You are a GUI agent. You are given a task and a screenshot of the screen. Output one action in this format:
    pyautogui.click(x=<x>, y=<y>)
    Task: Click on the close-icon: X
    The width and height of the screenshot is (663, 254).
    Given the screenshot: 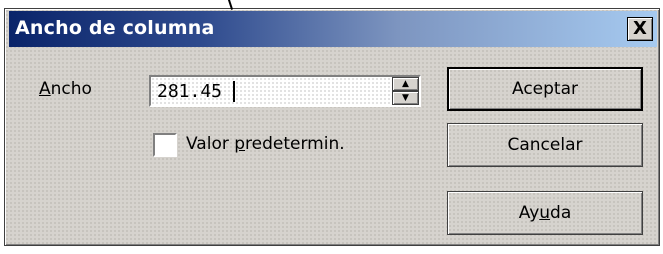 What is the action you would take?
    pyautogui.click(x=640, y=28)
    